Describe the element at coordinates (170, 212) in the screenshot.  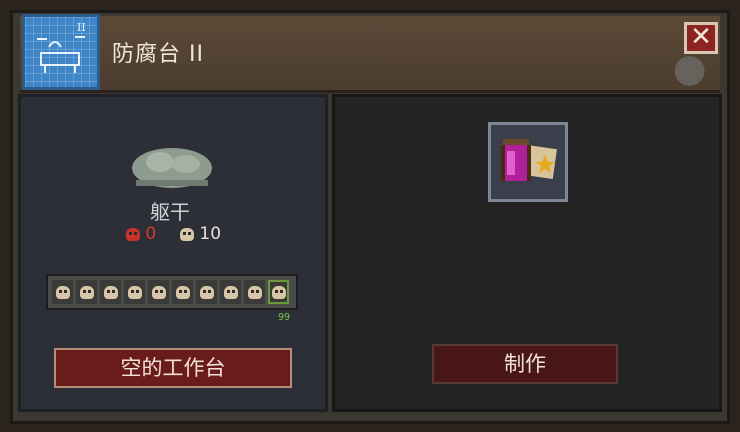
I see `ingredient-name: 躯干` at that location.